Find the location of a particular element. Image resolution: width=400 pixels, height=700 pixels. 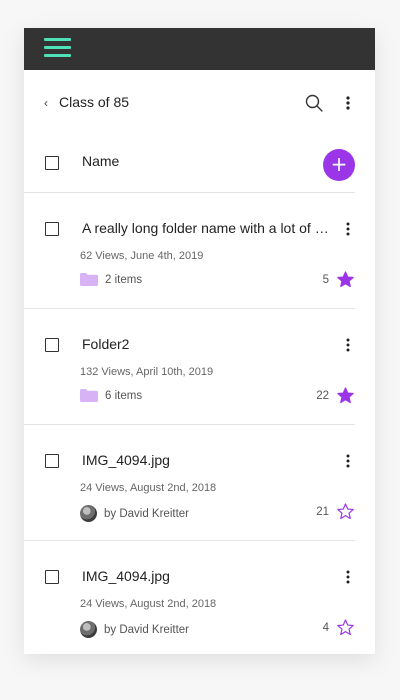

item-sub: 2 items is located at coordinates (111, 279).